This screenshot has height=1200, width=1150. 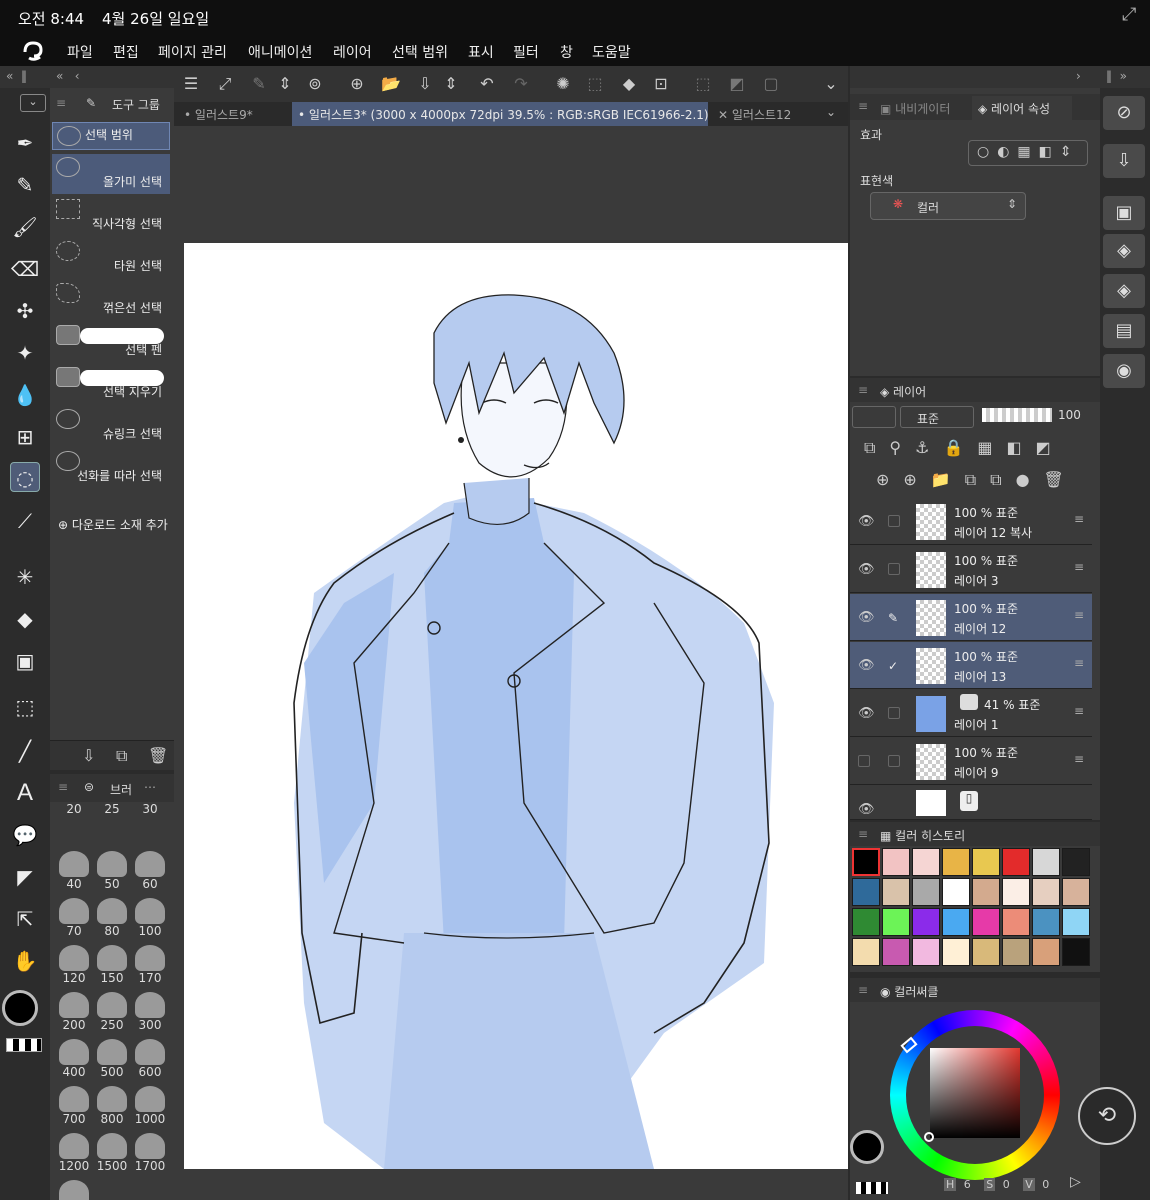 What do you see at coordinates (915, 108) in the screenshot?
I see `tab-navigator: ▣ 내비게이터` at bounding box center [915, 108].